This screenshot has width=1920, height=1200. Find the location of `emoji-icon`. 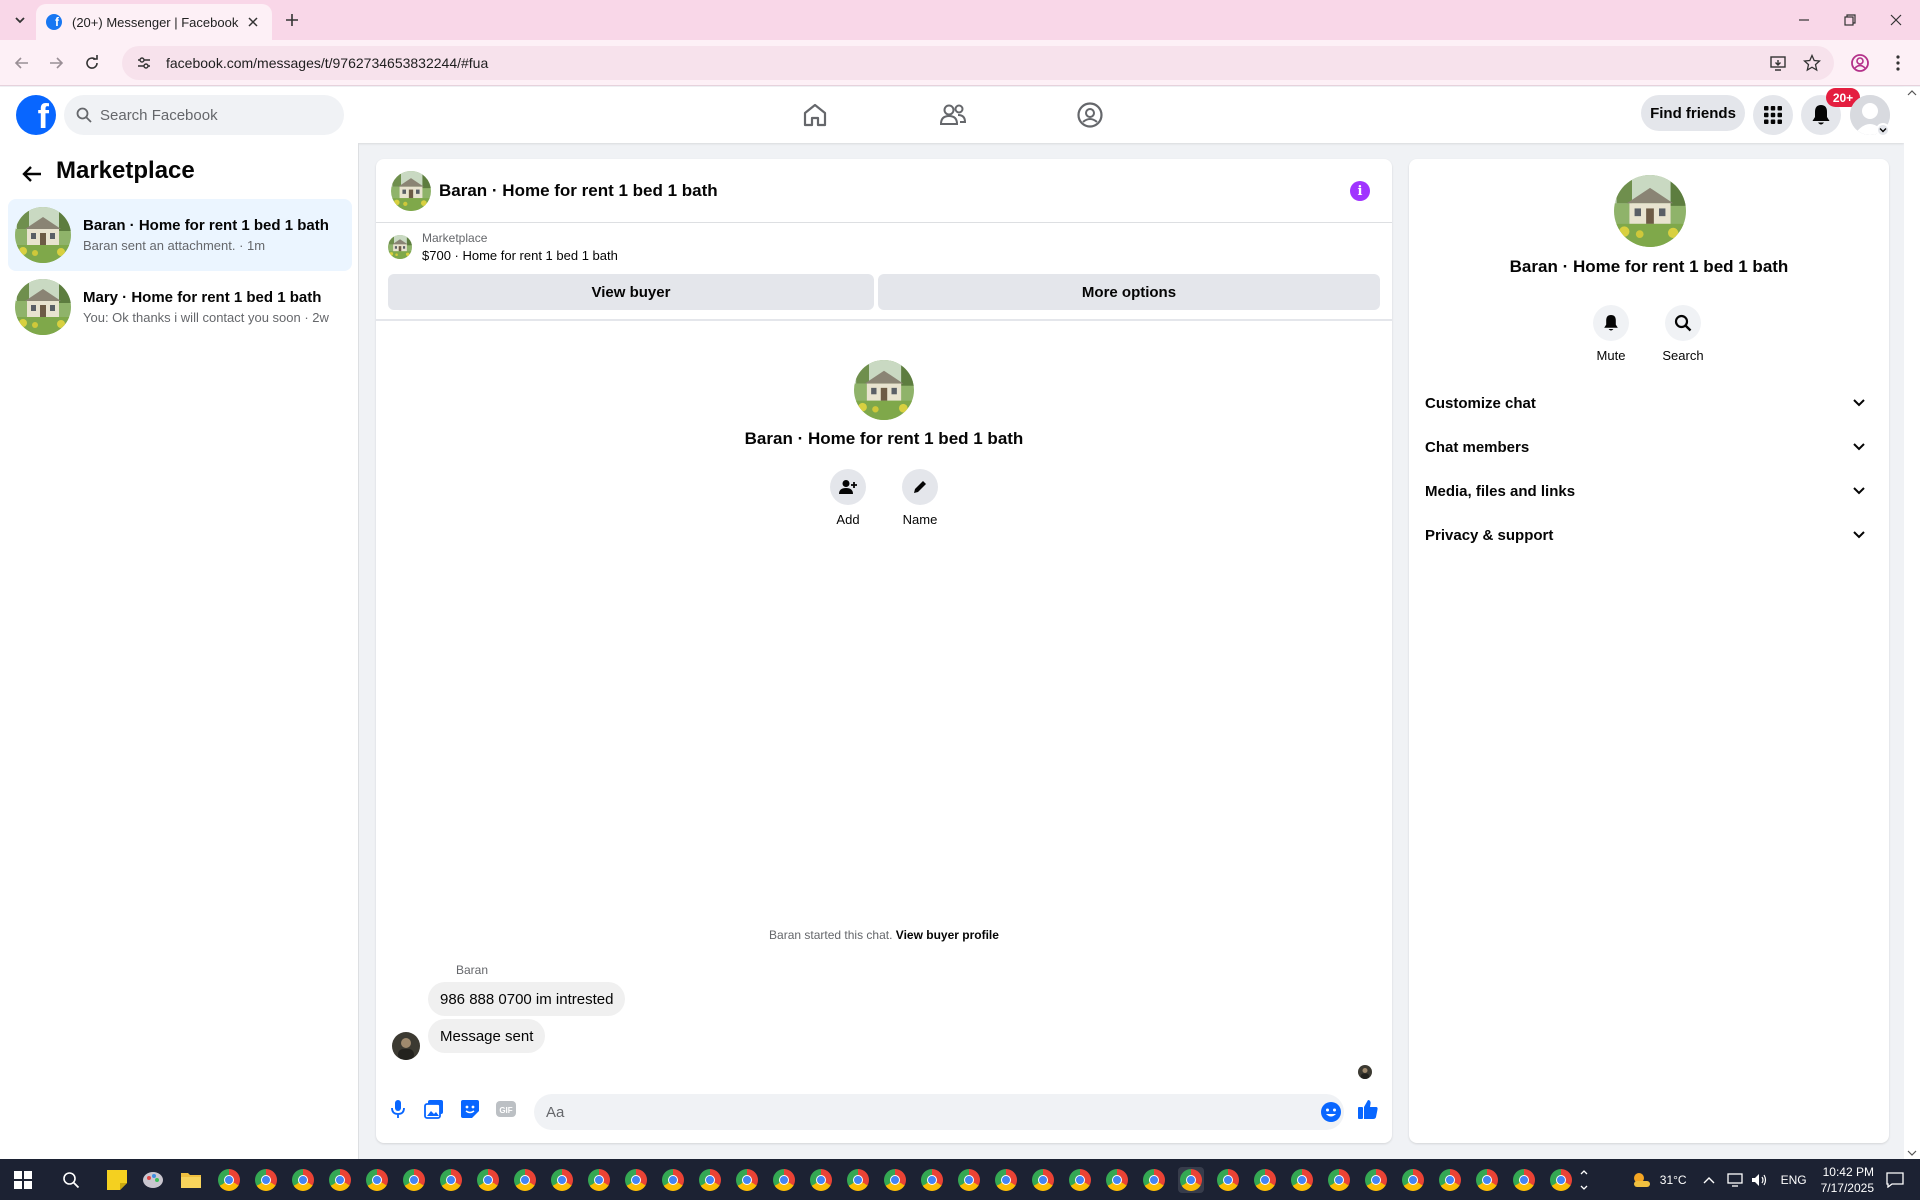

emoji-icon is located at coordinates (1331, 1112).